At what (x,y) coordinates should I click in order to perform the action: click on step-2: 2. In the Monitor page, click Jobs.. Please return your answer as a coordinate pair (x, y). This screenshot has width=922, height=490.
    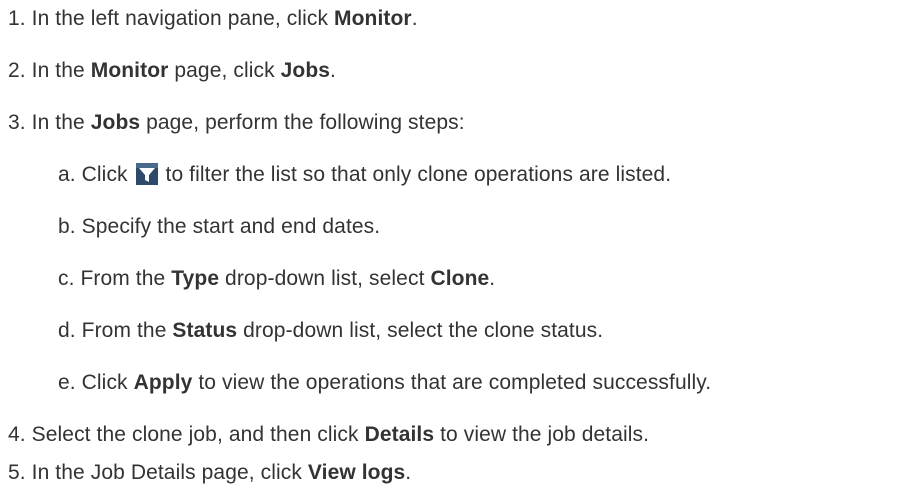
    Looking at the image, I should click on (172, 71).